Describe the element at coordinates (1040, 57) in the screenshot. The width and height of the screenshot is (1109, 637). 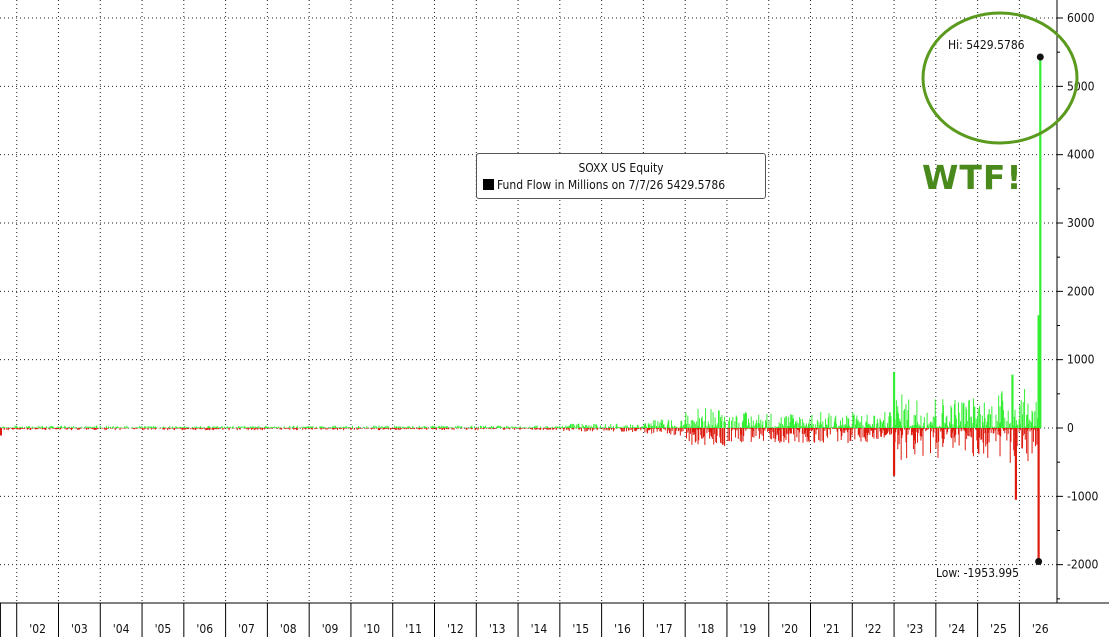
I see `hi-marker` at that location.